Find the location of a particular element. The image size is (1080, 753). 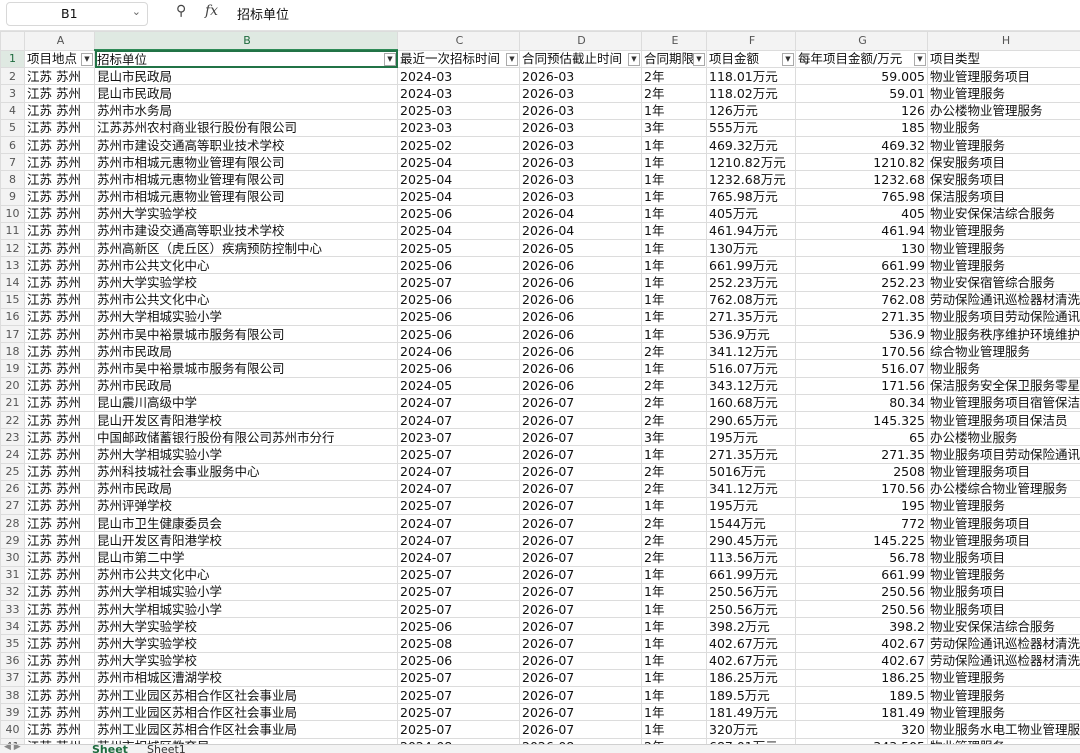

table-cell: 461.94 is located at coordinates (862, 230).